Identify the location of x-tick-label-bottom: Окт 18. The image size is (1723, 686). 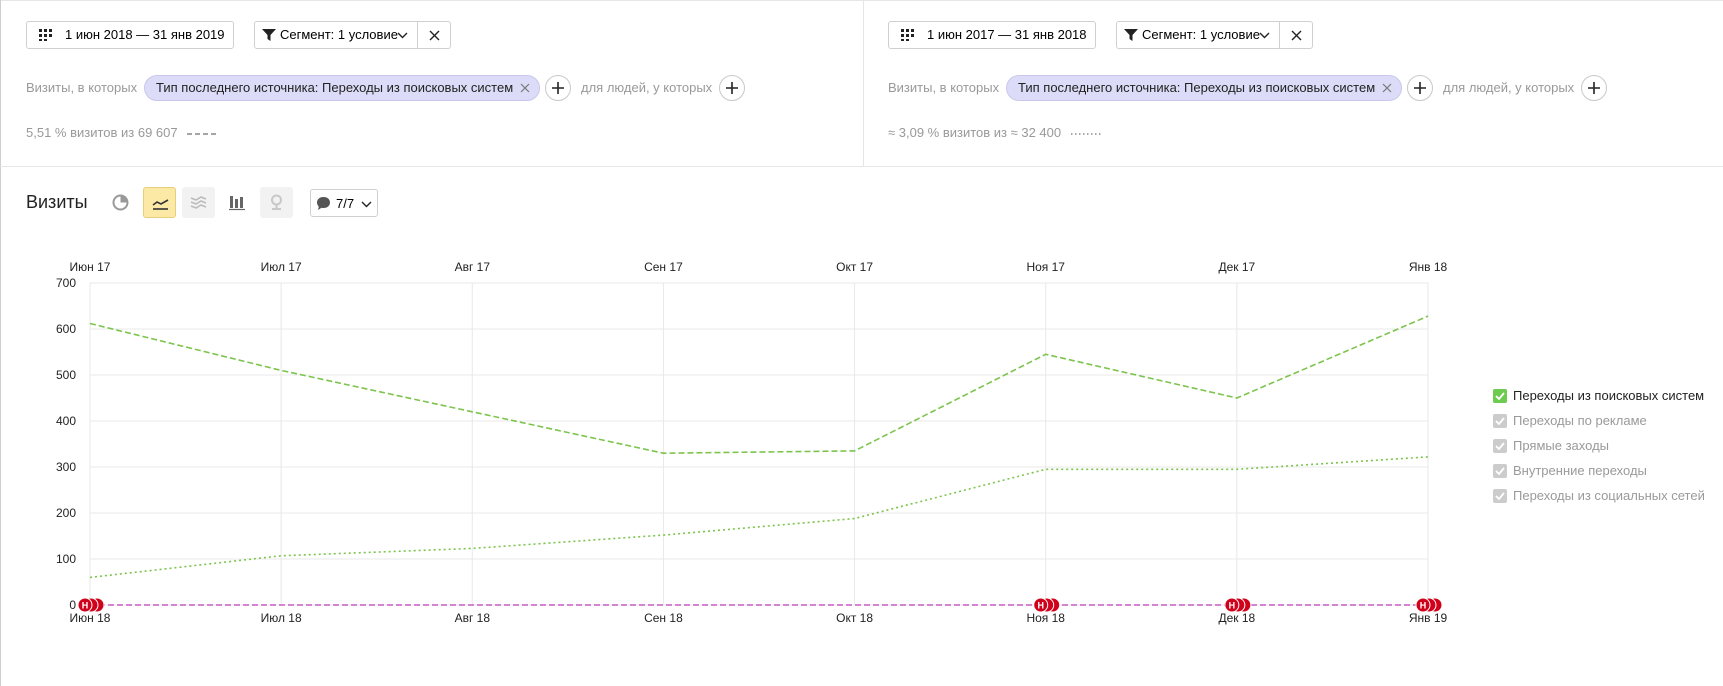
(854, 618).